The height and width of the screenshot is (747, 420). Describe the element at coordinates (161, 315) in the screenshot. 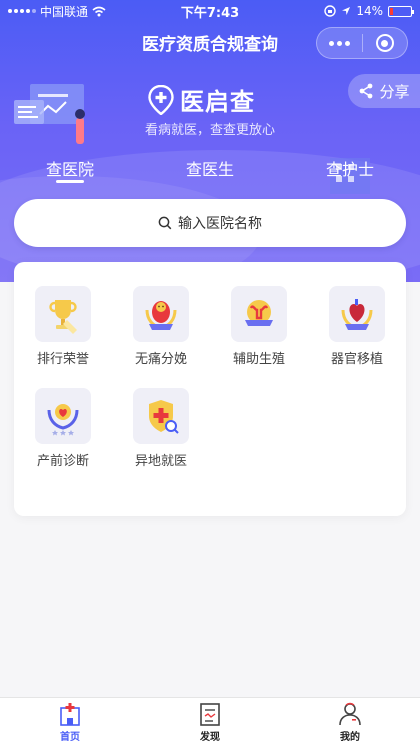

I see `baby-badge-icon` at that location.